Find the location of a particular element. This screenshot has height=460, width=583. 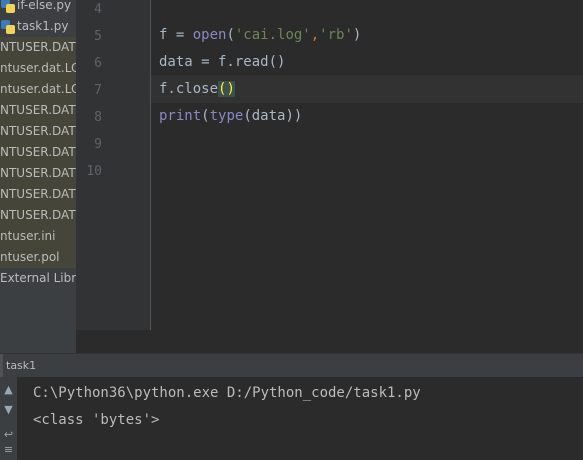

string-literal: 'rb' is located at coordinates (336, 35).